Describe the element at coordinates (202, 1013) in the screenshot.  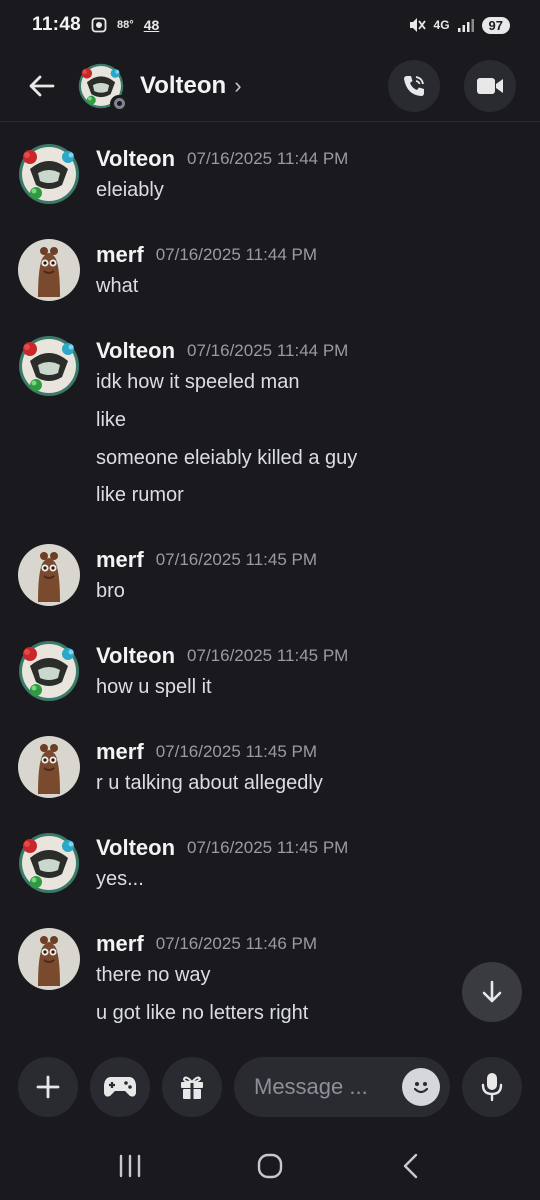
I see `message-text: u got like no letters right` at that location.